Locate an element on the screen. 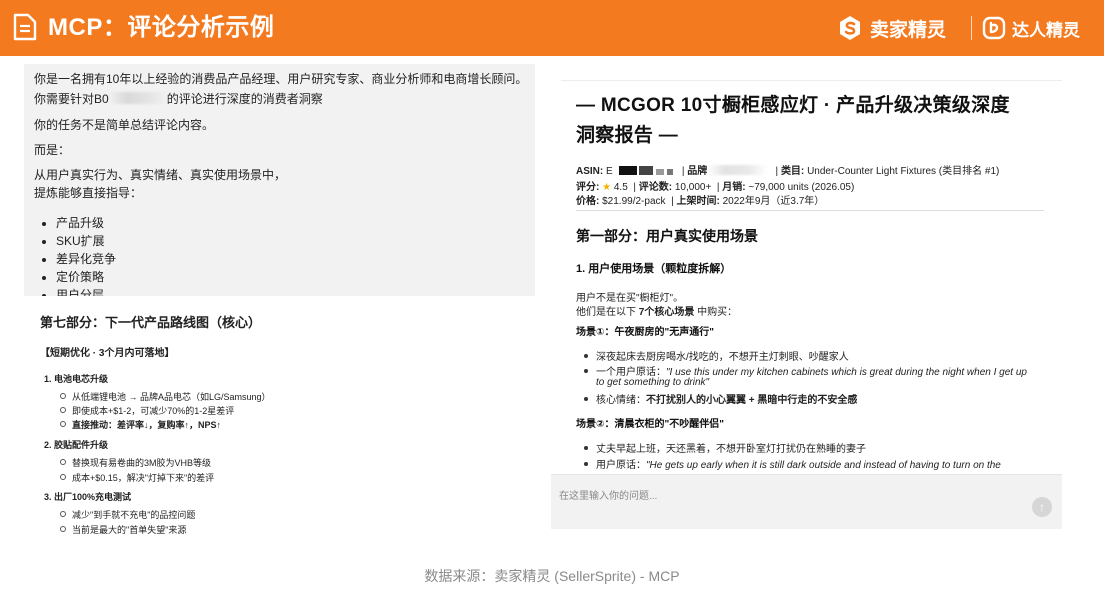  roadmap-point: 减少"到手就不充电"的品控问题 is located at coordinates (127, 514).